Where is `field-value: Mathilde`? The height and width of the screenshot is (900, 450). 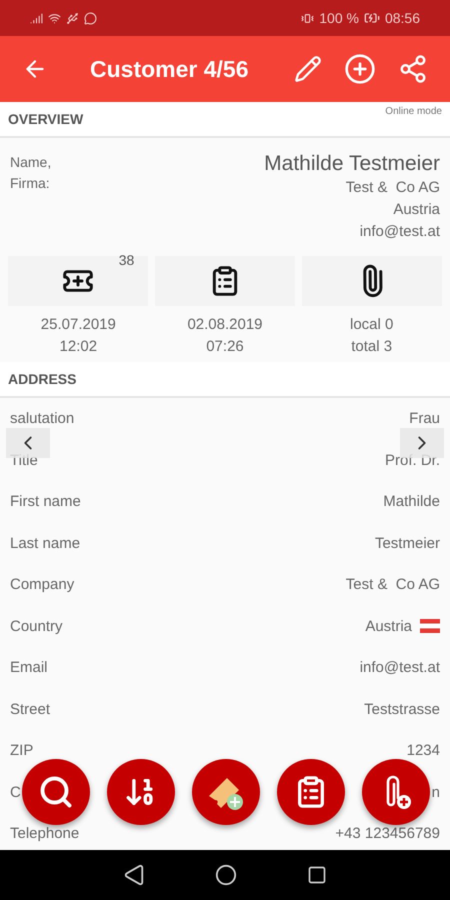
field-value: Mathilde is located at coordinates (411, 501).